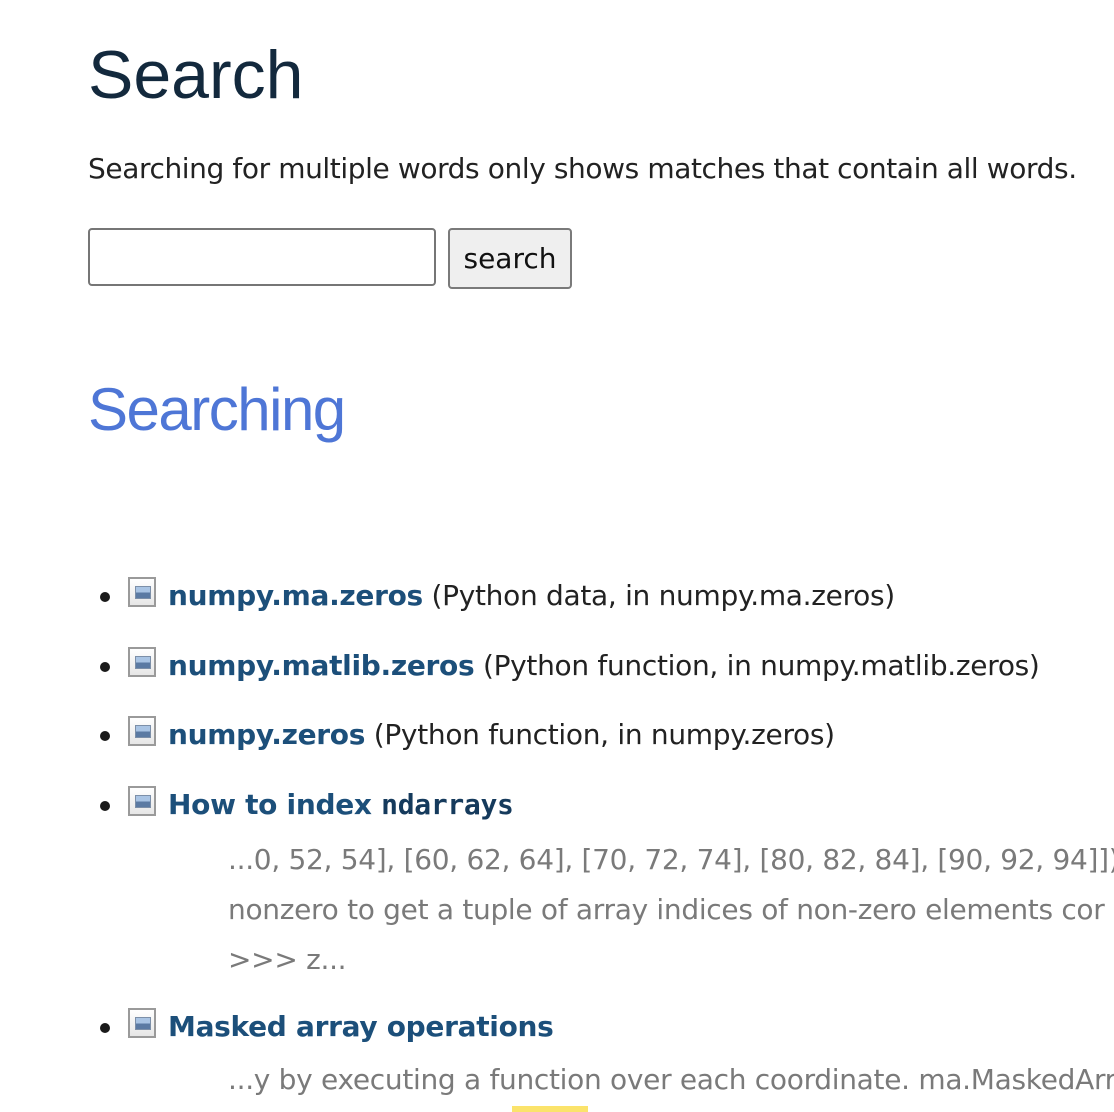 The width and height of the screenshot is (1114, 1112). Describe the element at coordinates (659, 595) in the screenshot. I see `result-description: (Python data, in numpy.ma.zeros)` at that location.